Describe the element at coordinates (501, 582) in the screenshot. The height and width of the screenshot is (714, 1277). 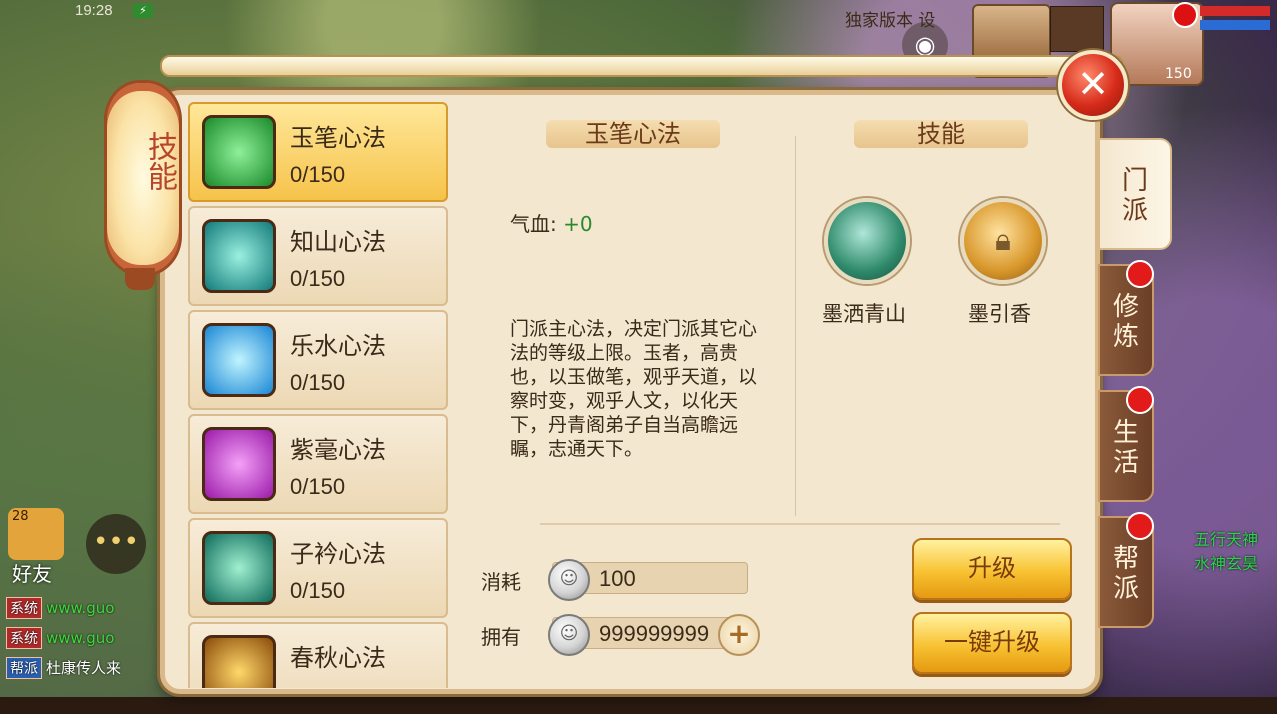
I see `consume-label: 消耗` at that location.